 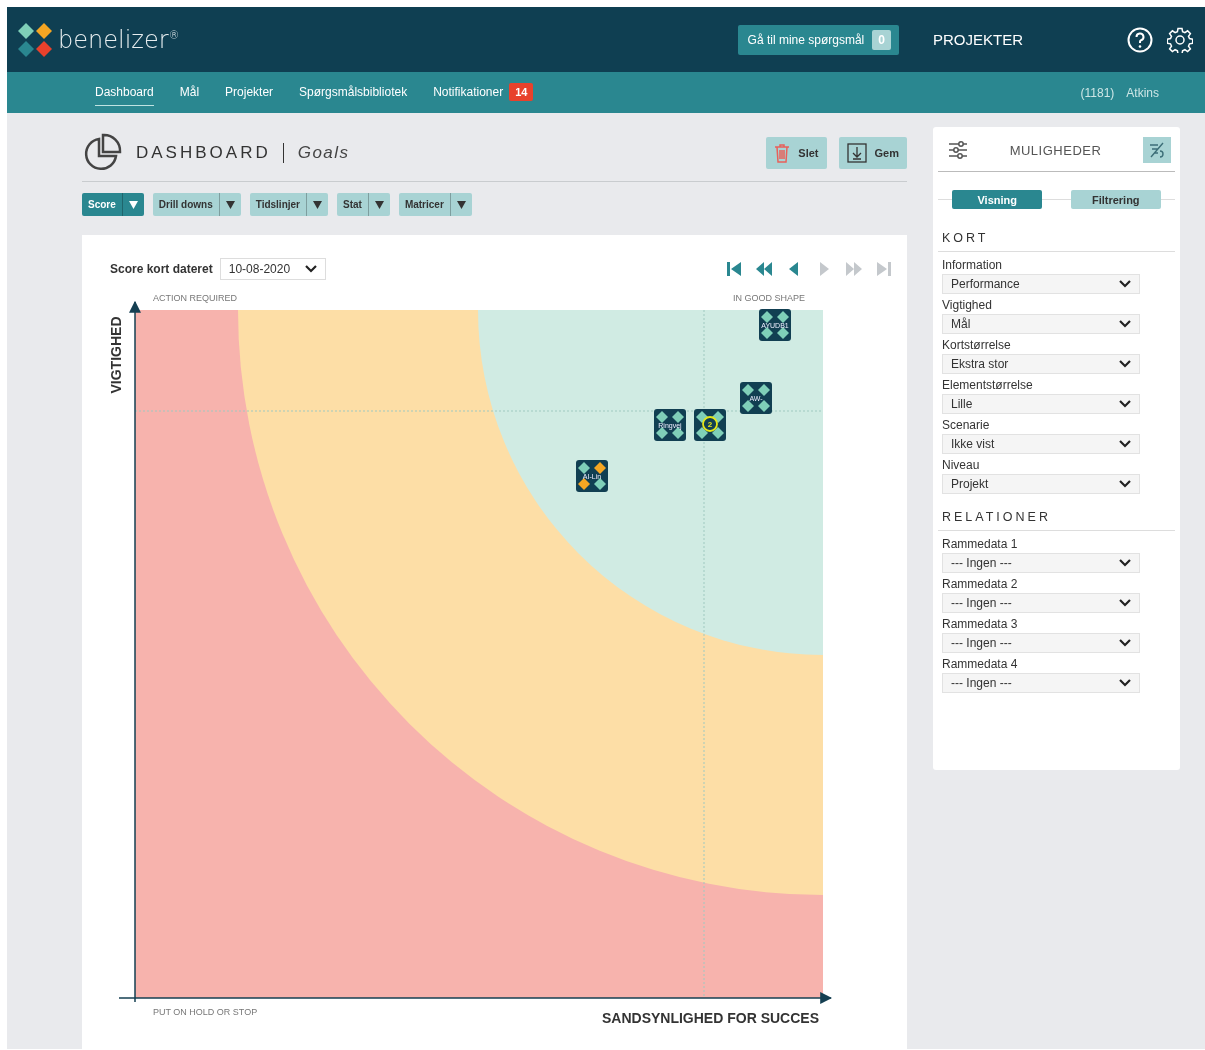 I want to click on y-axis-label: VIGTIGHED, so click(x=116, y=355).